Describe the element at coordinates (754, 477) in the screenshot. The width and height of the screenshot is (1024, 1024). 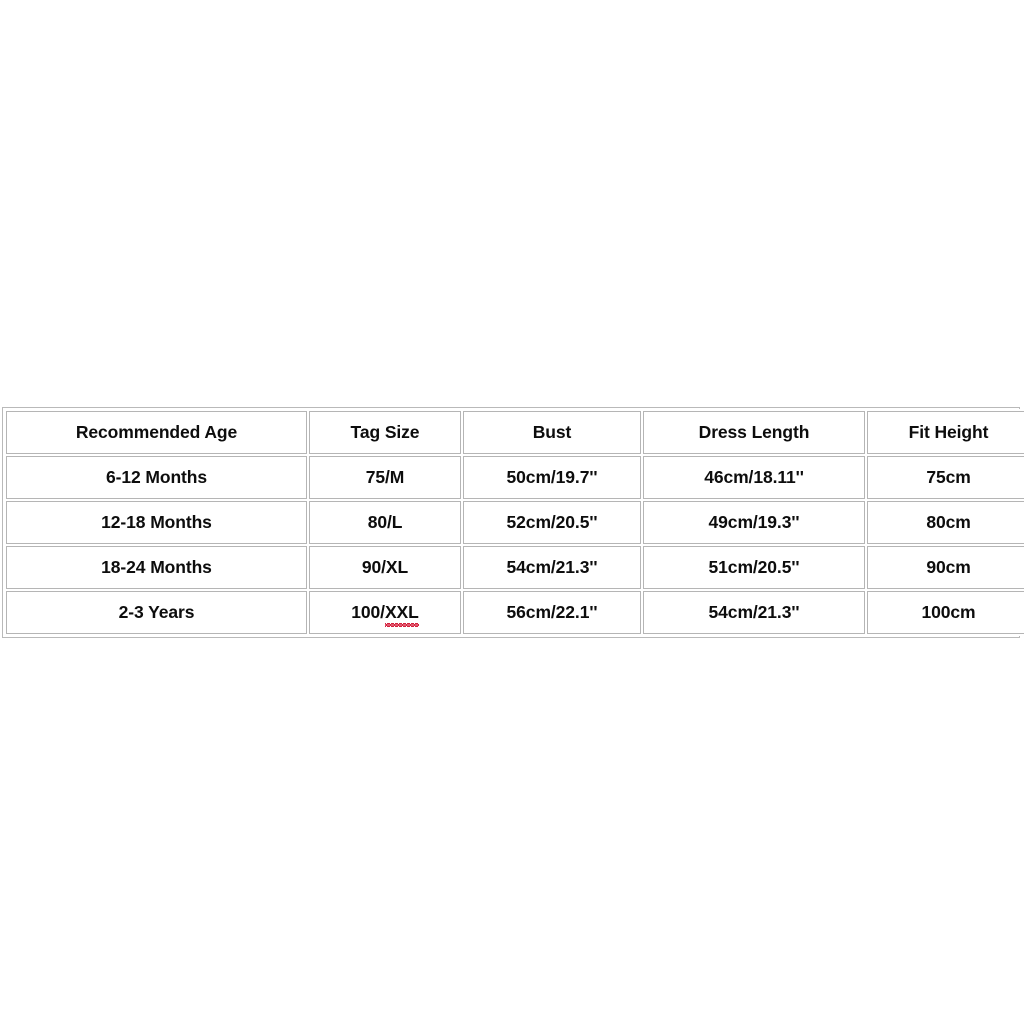
I see `cell-dress-length: 46cm/18.11''` at that location.